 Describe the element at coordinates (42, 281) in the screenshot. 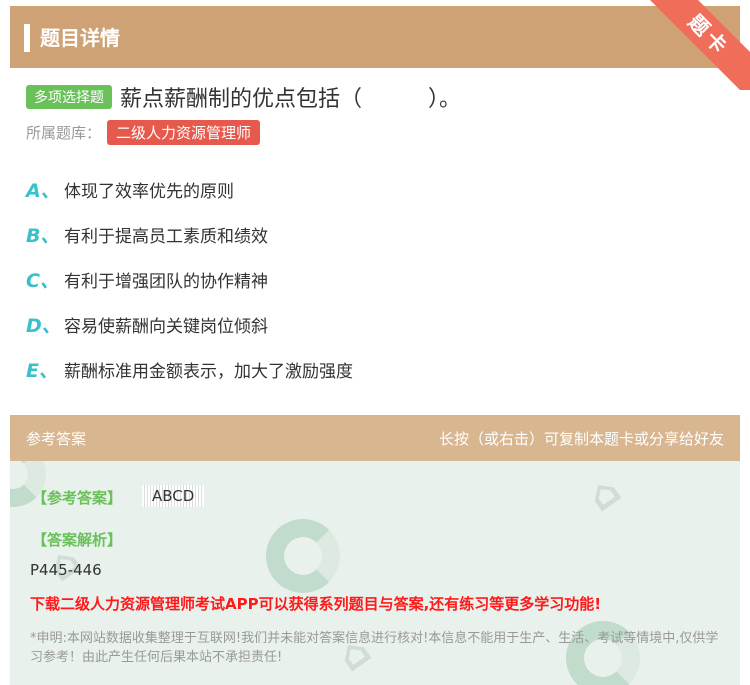

I see `option-letter: C、` at that location.